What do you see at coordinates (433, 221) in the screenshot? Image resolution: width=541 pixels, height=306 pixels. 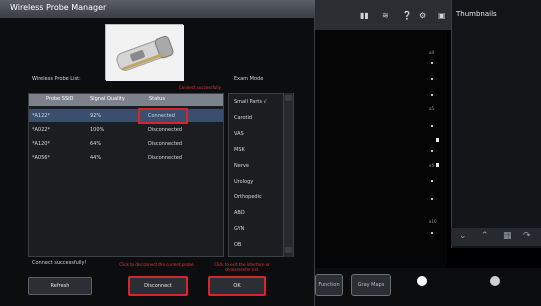 I see `depth-mark: a10` at bounding box center [433, 221].